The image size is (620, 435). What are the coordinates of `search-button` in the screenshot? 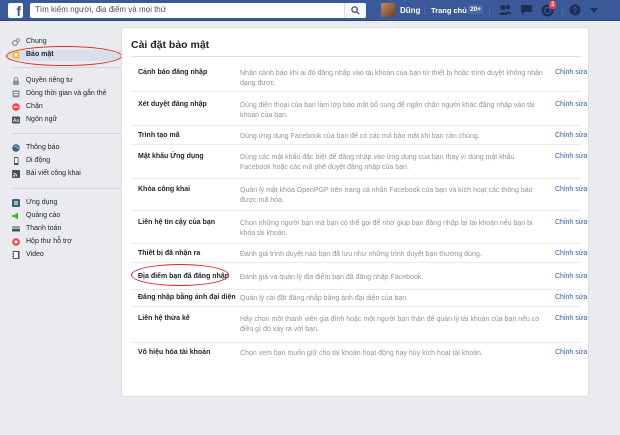 It's located at (355, 10).